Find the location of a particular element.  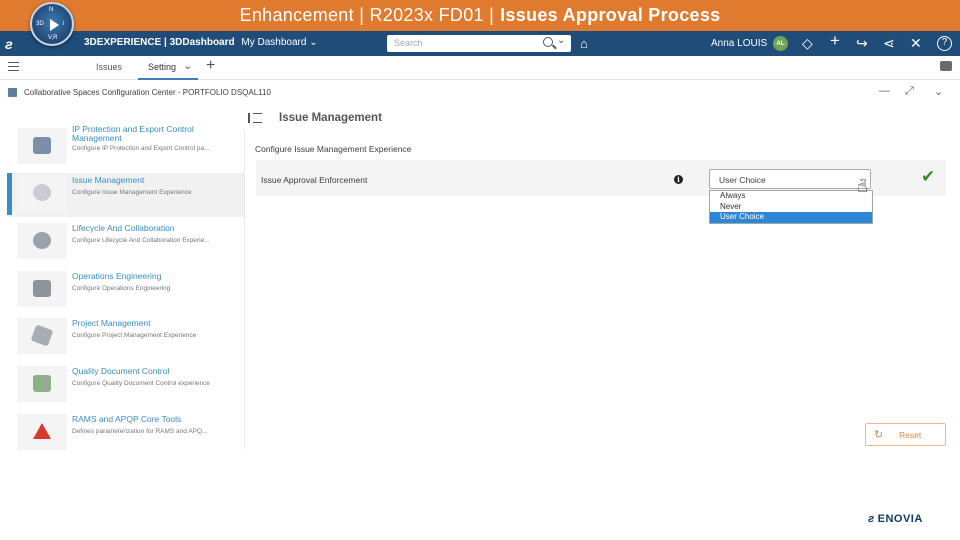

reset-button: ↻ Reset is located at coordinates (905, 434).